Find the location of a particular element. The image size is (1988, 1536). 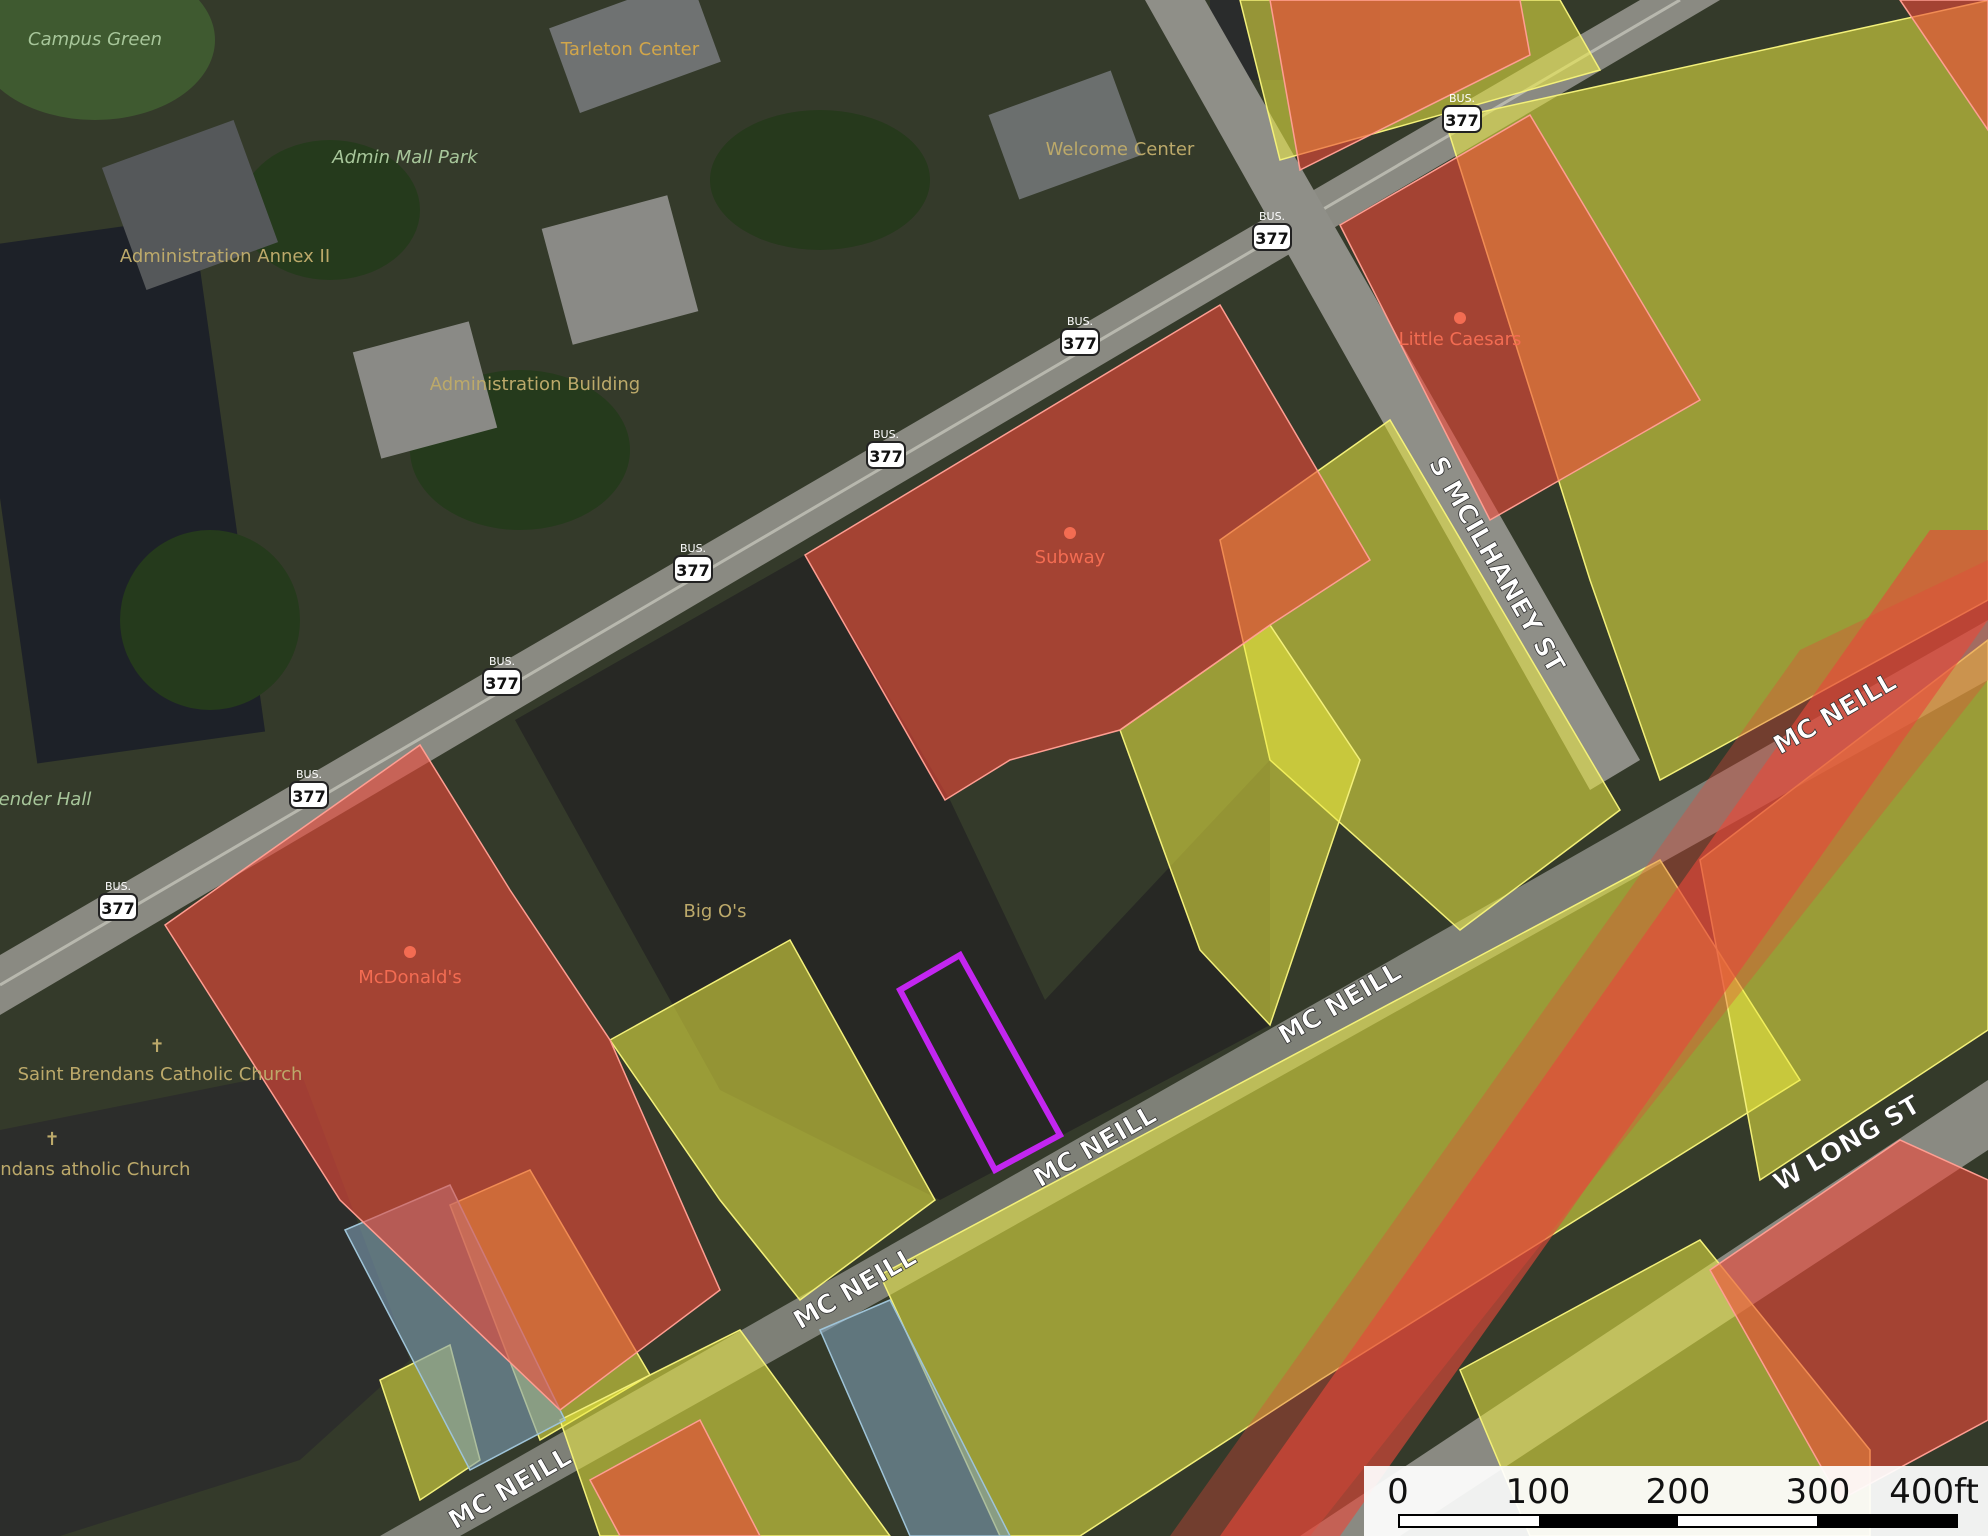

poi-label-campus-green: Campus Green is located at coordinates (95, 39).